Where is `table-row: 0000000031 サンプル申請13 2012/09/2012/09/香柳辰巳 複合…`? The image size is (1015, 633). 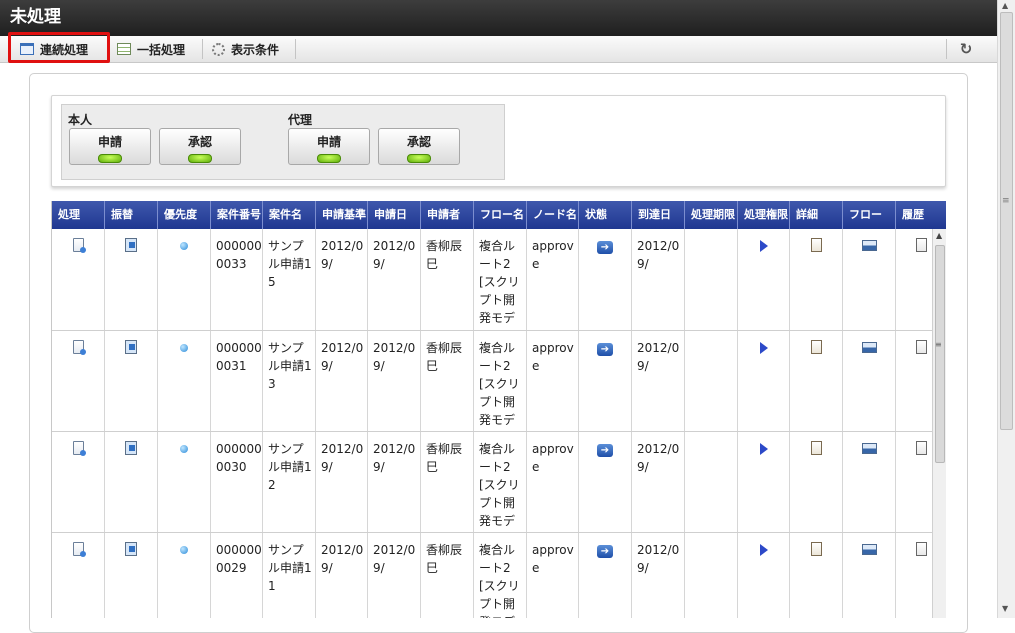 table-row: 0000000031 サンプル申請13 2012/09/2012/09/香柳辰巳 複合… is located at coordinates (492, 381).